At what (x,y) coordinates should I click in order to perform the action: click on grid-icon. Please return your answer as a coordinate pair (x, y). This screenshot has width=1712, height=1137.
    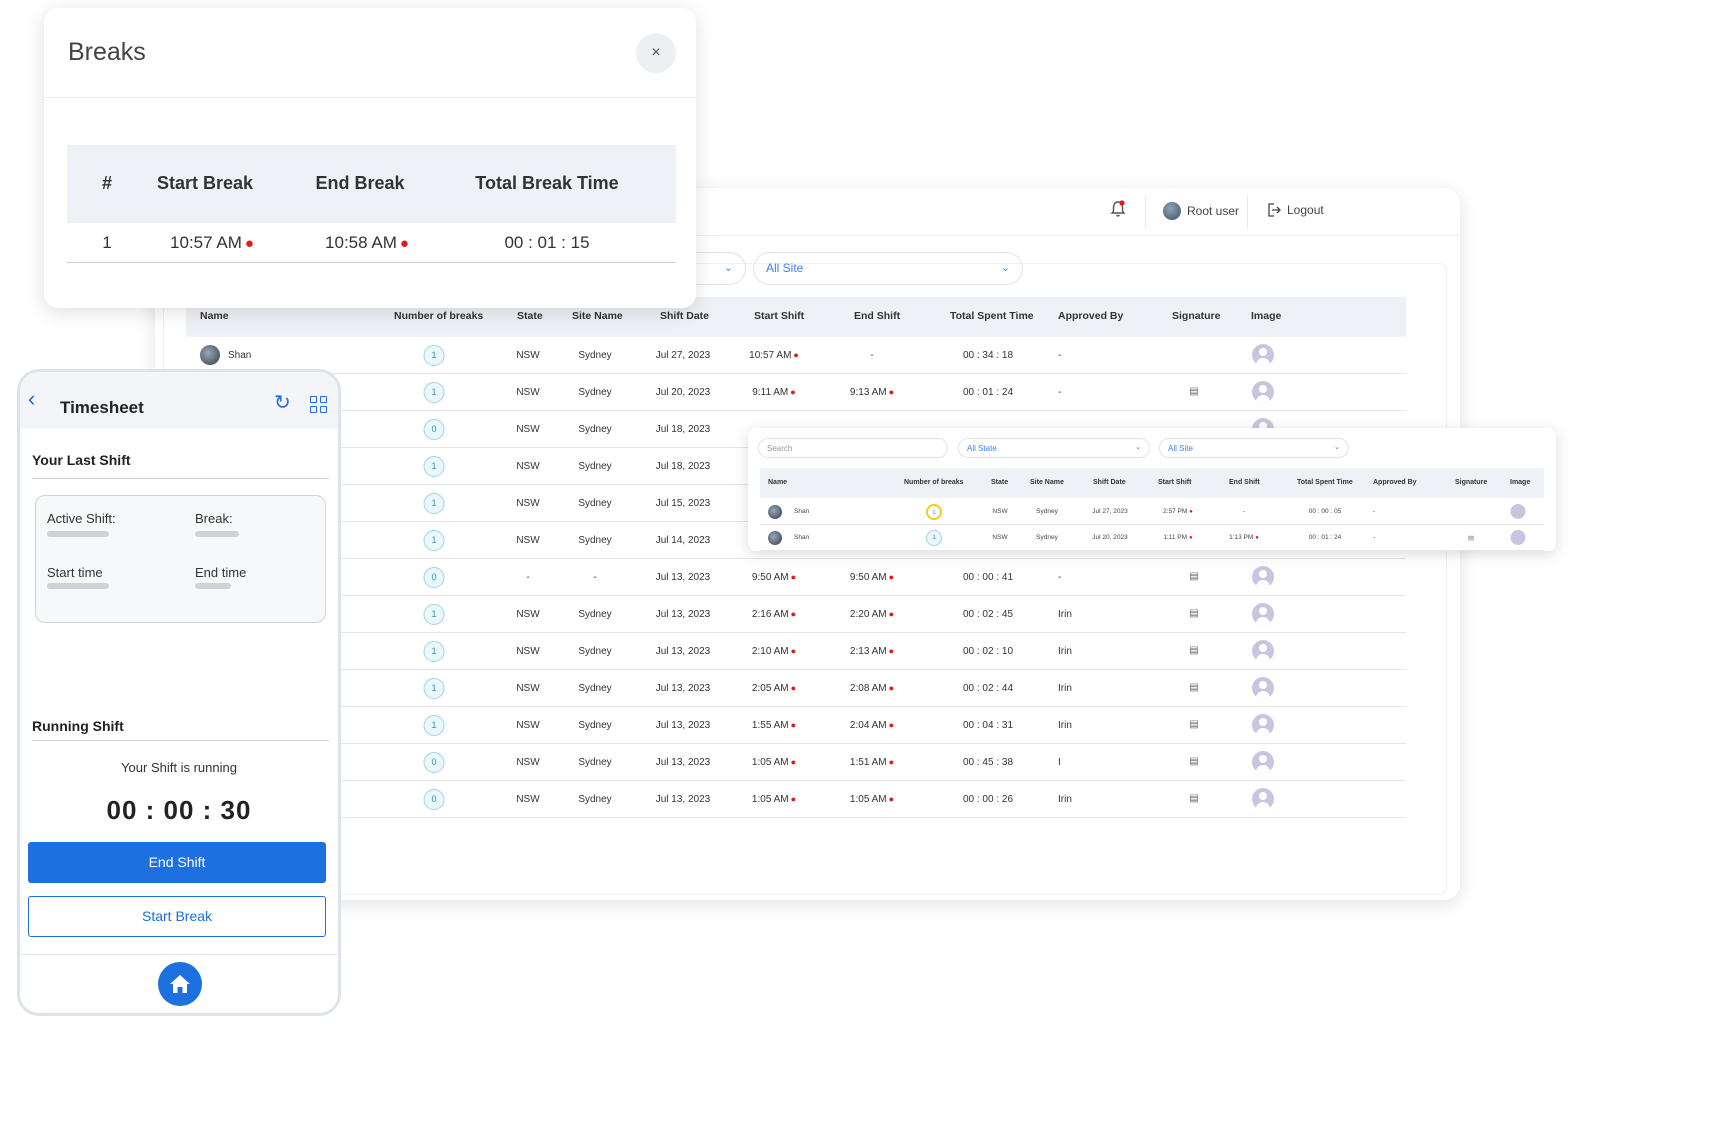
    Looking at the image, I should click on (319, 405).